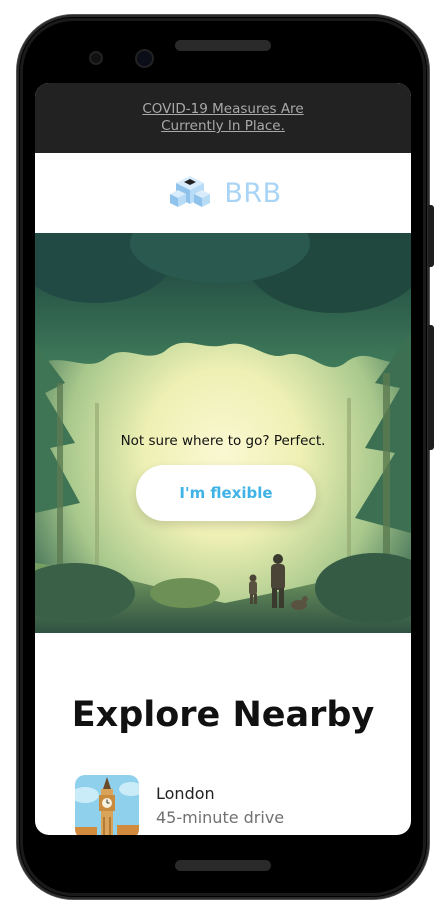  Describe the element at coordinates (107, 805) in the screenshot. I see `big-ben-thumbnail-icon` at that location.